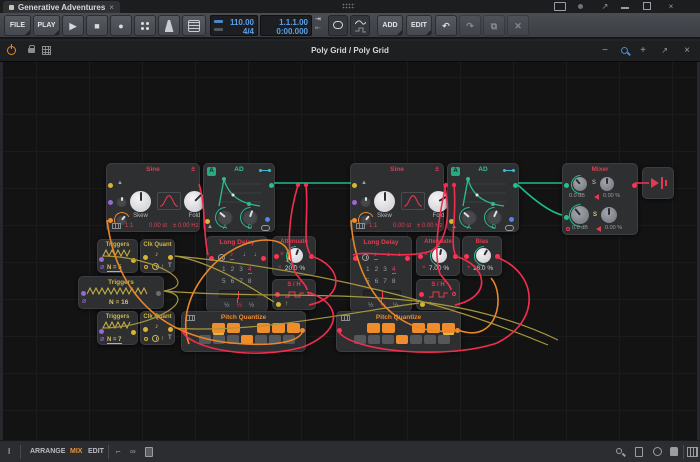  I want to click on ch1-pan-knob, so click(607, 184).